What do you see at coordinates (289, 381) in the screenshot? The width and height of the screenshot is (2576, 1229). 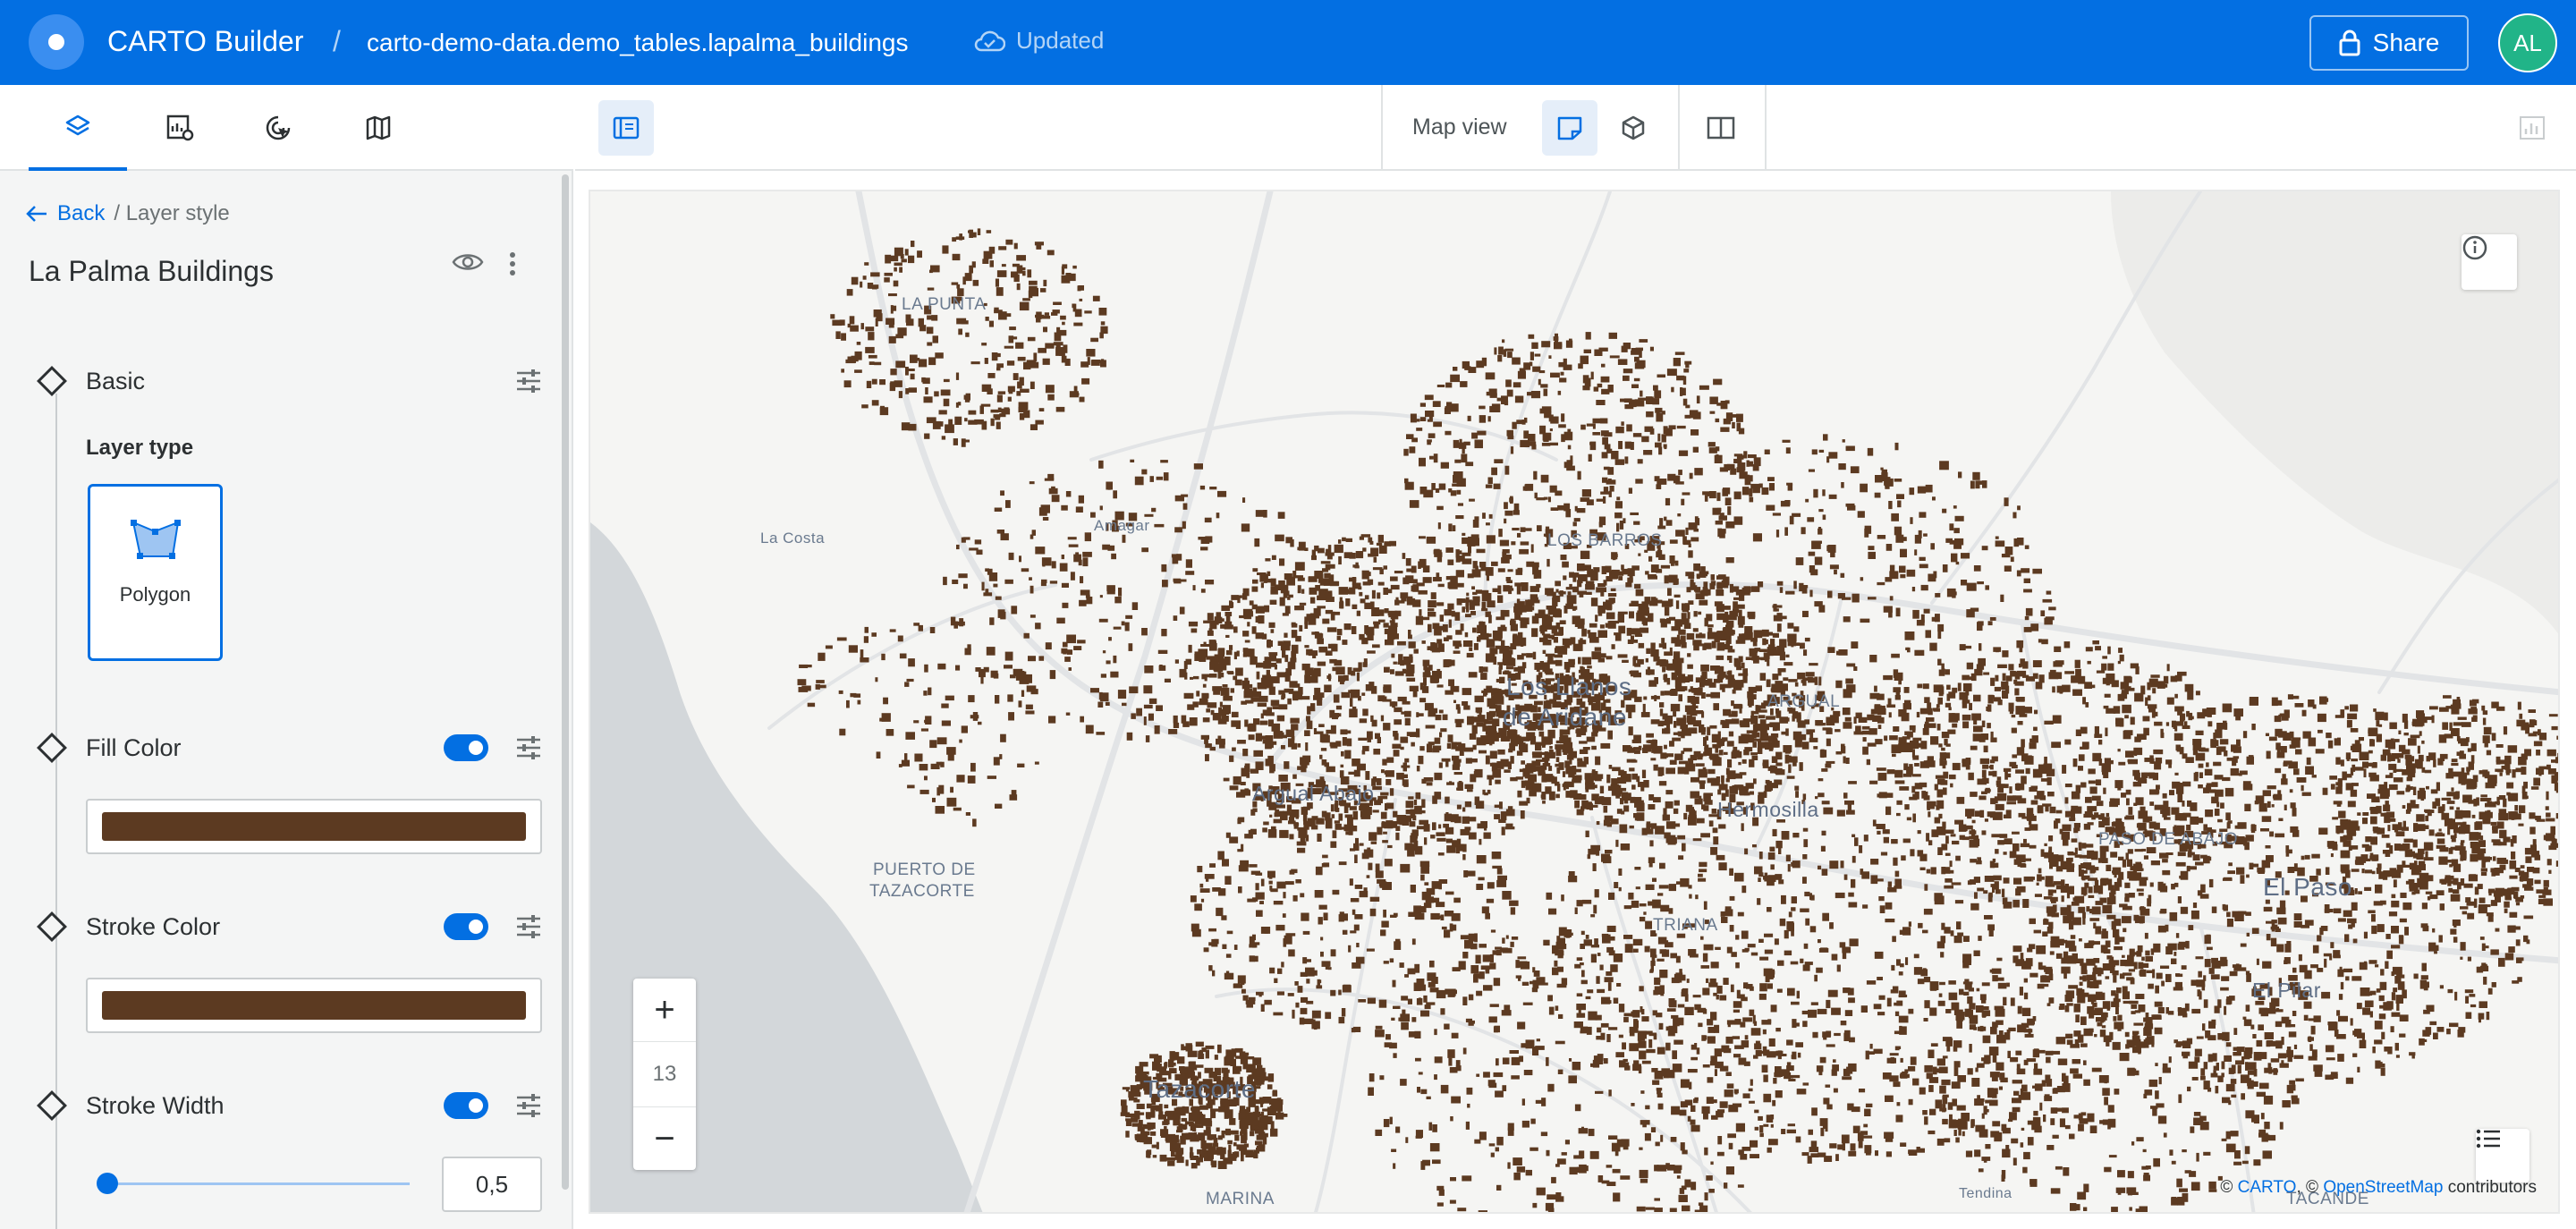 I see `section-basic: Basic` at bounding box center [289, 381].